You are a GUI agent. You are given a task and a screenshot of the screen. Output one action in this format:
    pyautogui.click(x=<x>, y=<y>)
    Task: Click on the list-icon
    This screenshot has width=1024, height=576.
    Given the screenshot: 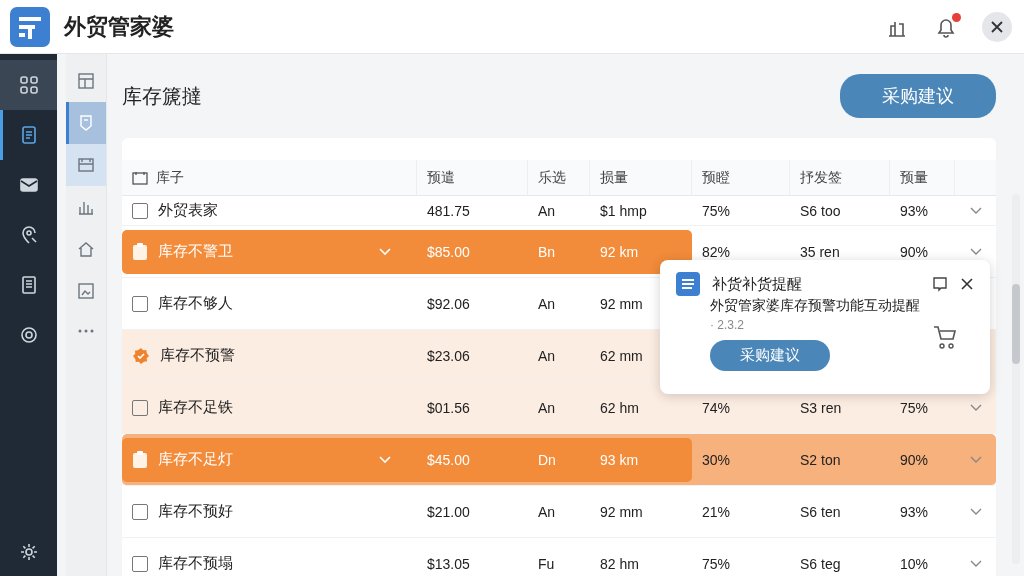 What is the action you would take?
    pyautogui.click(x=688, y=284)
    